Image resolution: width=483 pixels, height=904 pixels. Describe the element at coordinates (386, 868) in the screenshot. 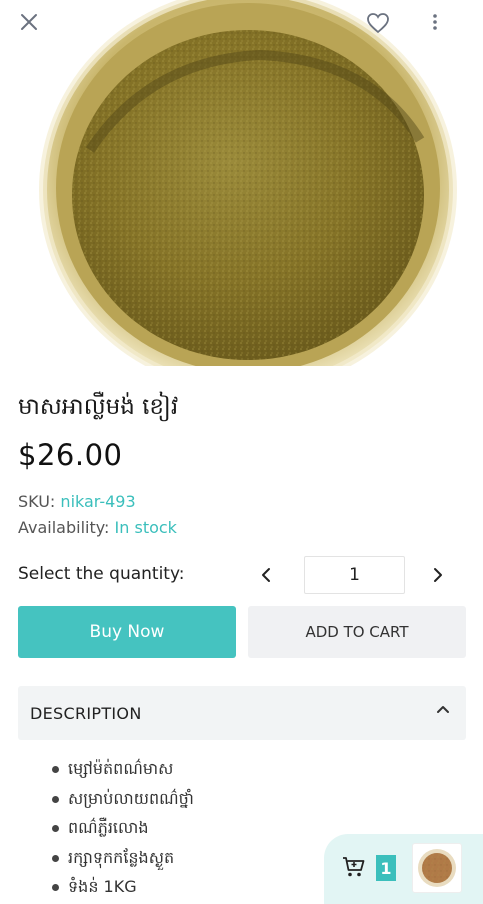

I see `cart-count-badge: 1` at that location.